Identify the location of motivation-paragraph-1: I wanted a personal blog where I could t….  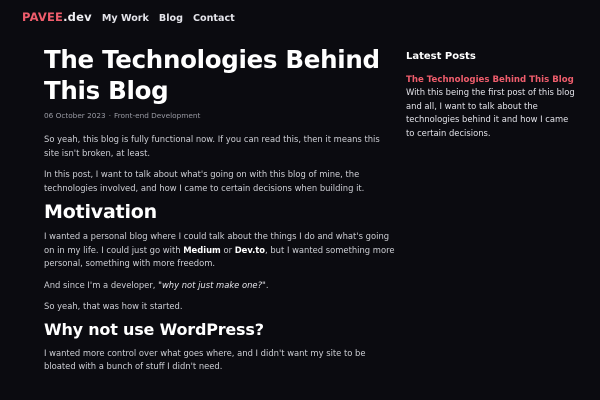
(220, 250).